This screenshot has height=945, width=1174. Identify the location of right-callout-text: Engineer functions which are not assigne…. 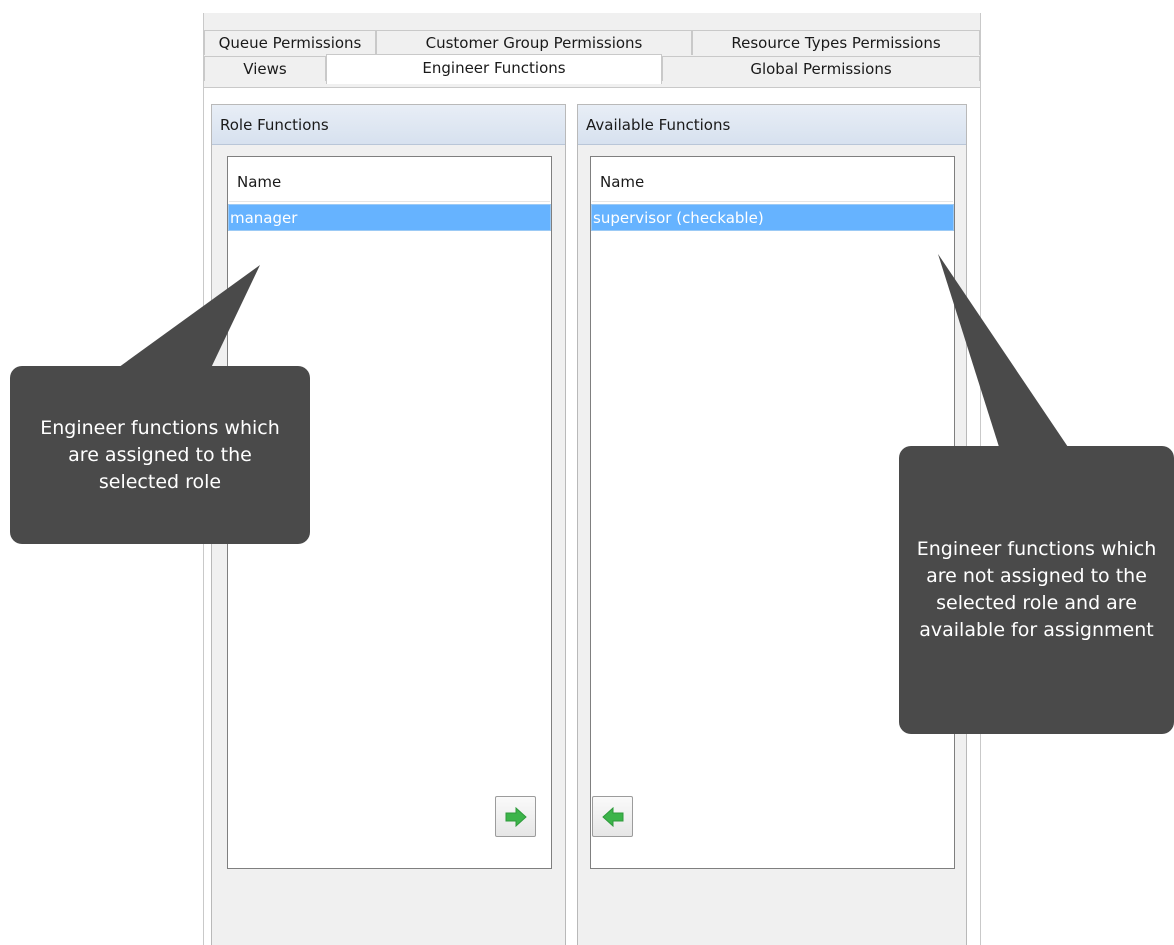
(1036, 589).